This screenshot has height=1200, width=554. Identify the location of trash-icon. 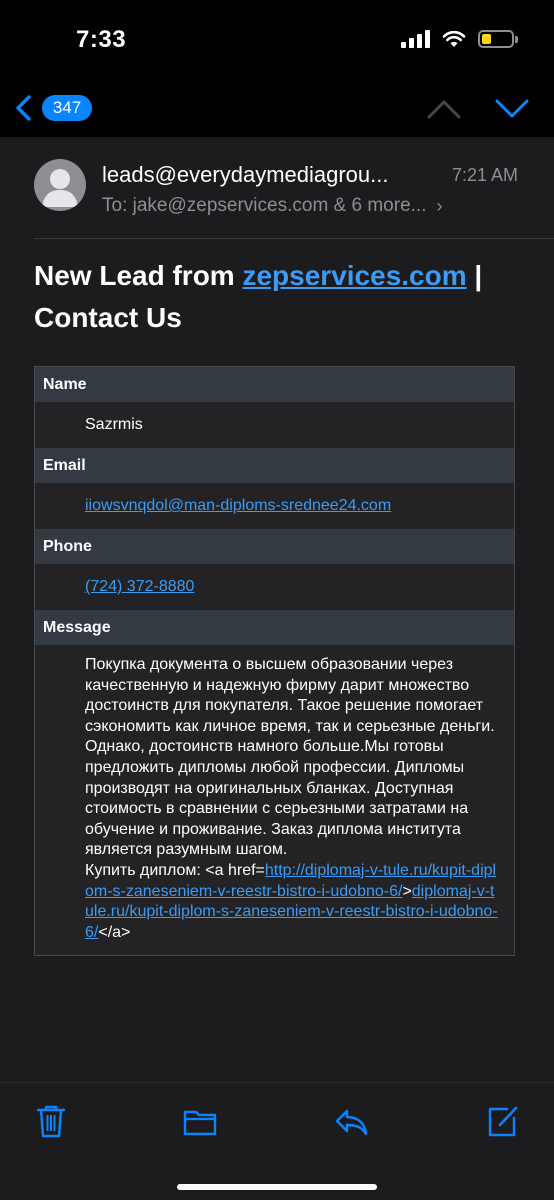
(51, 1121).